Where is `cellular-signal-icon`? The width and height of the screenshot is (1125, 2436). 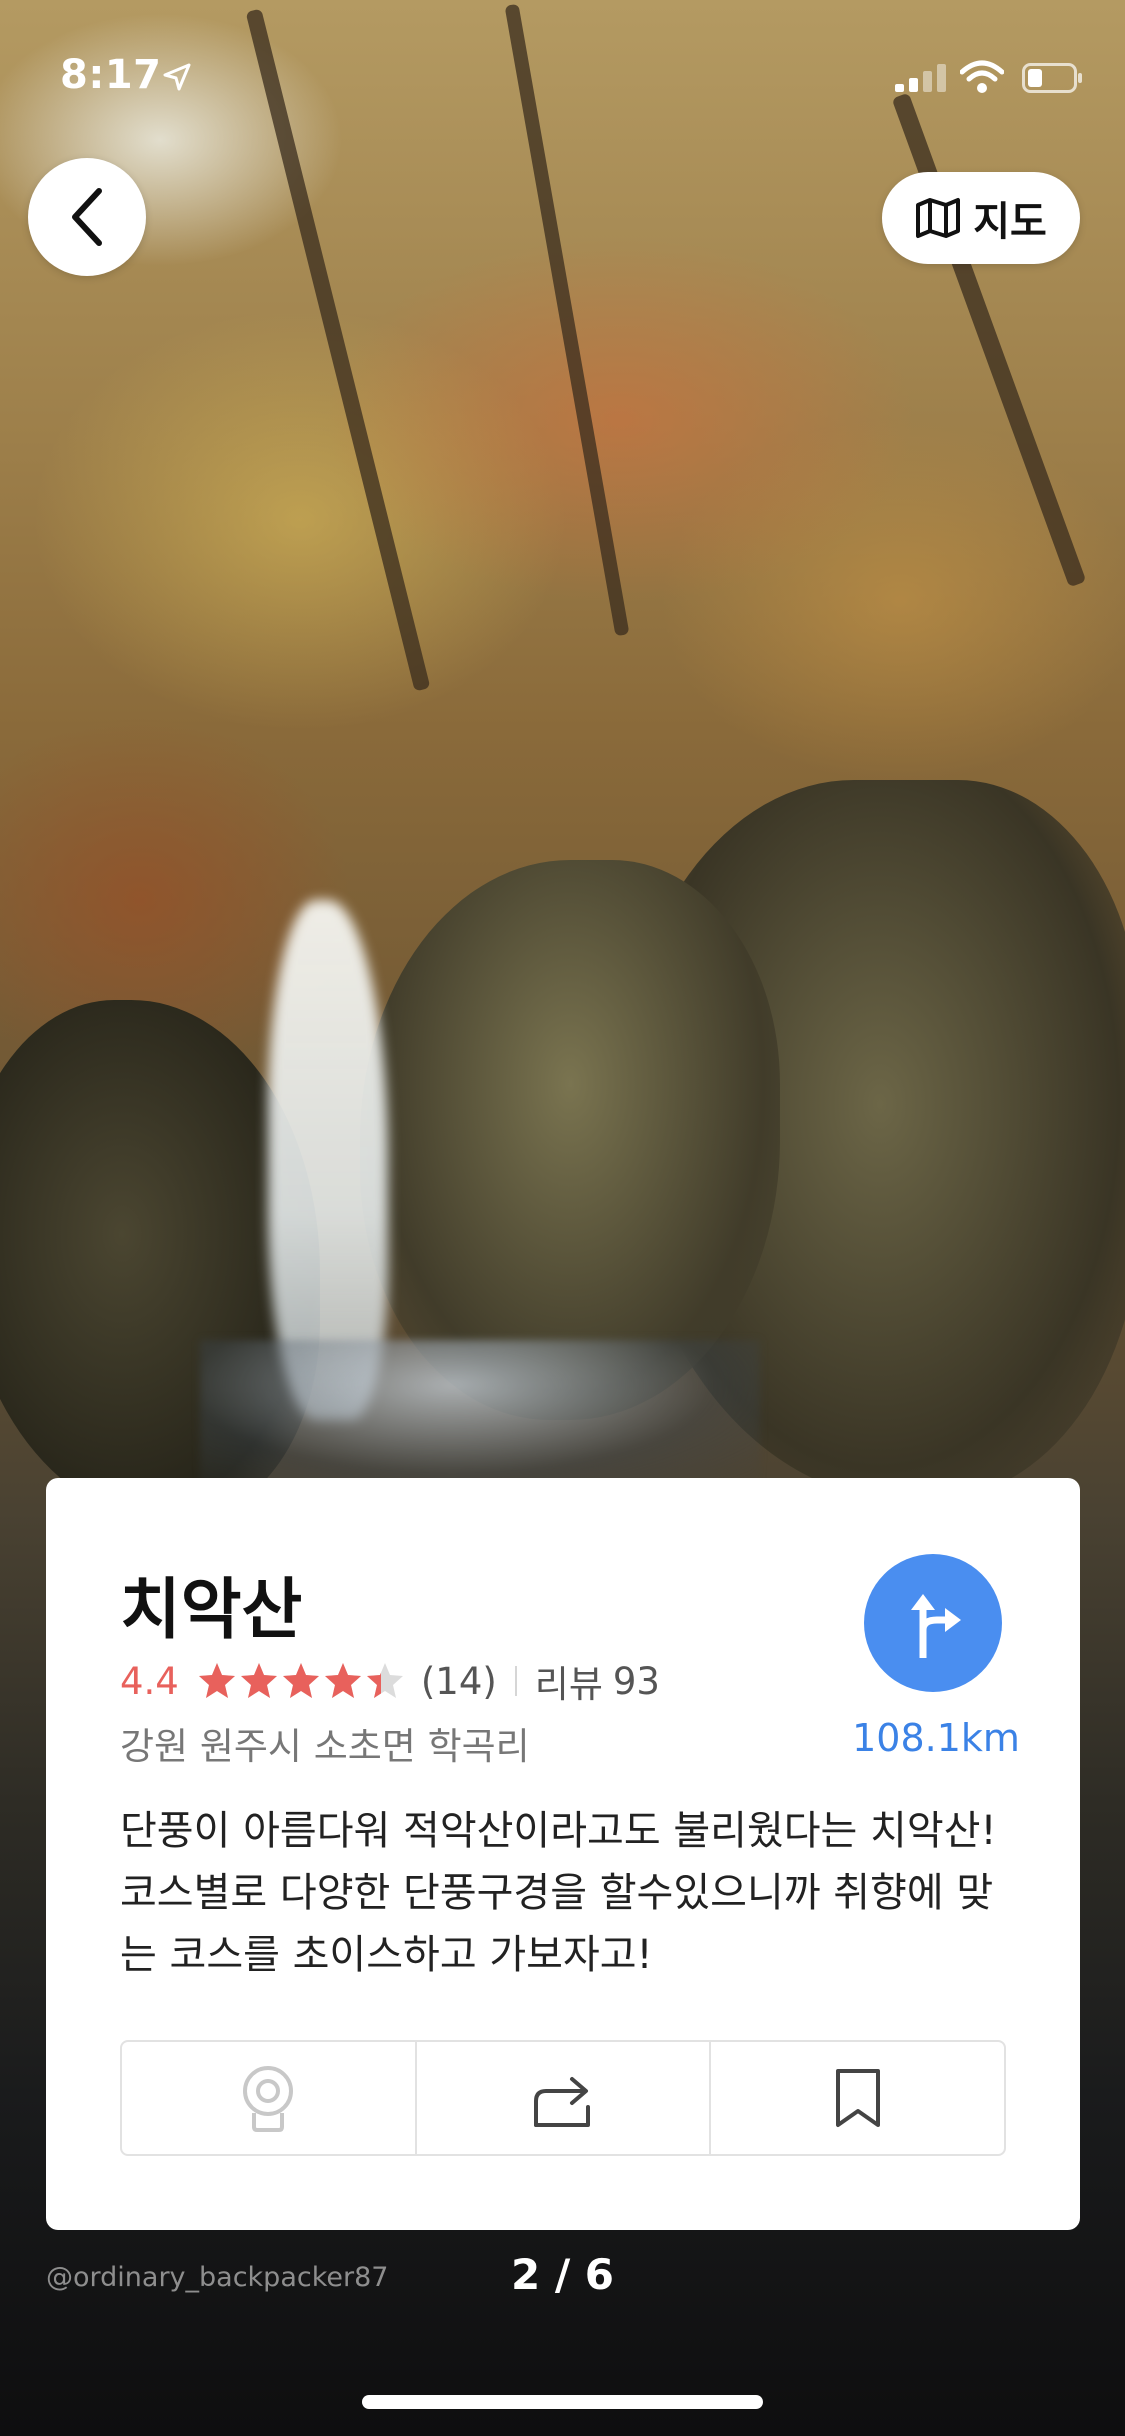 cellular-signal-icon is located at coordinates (920, 78).